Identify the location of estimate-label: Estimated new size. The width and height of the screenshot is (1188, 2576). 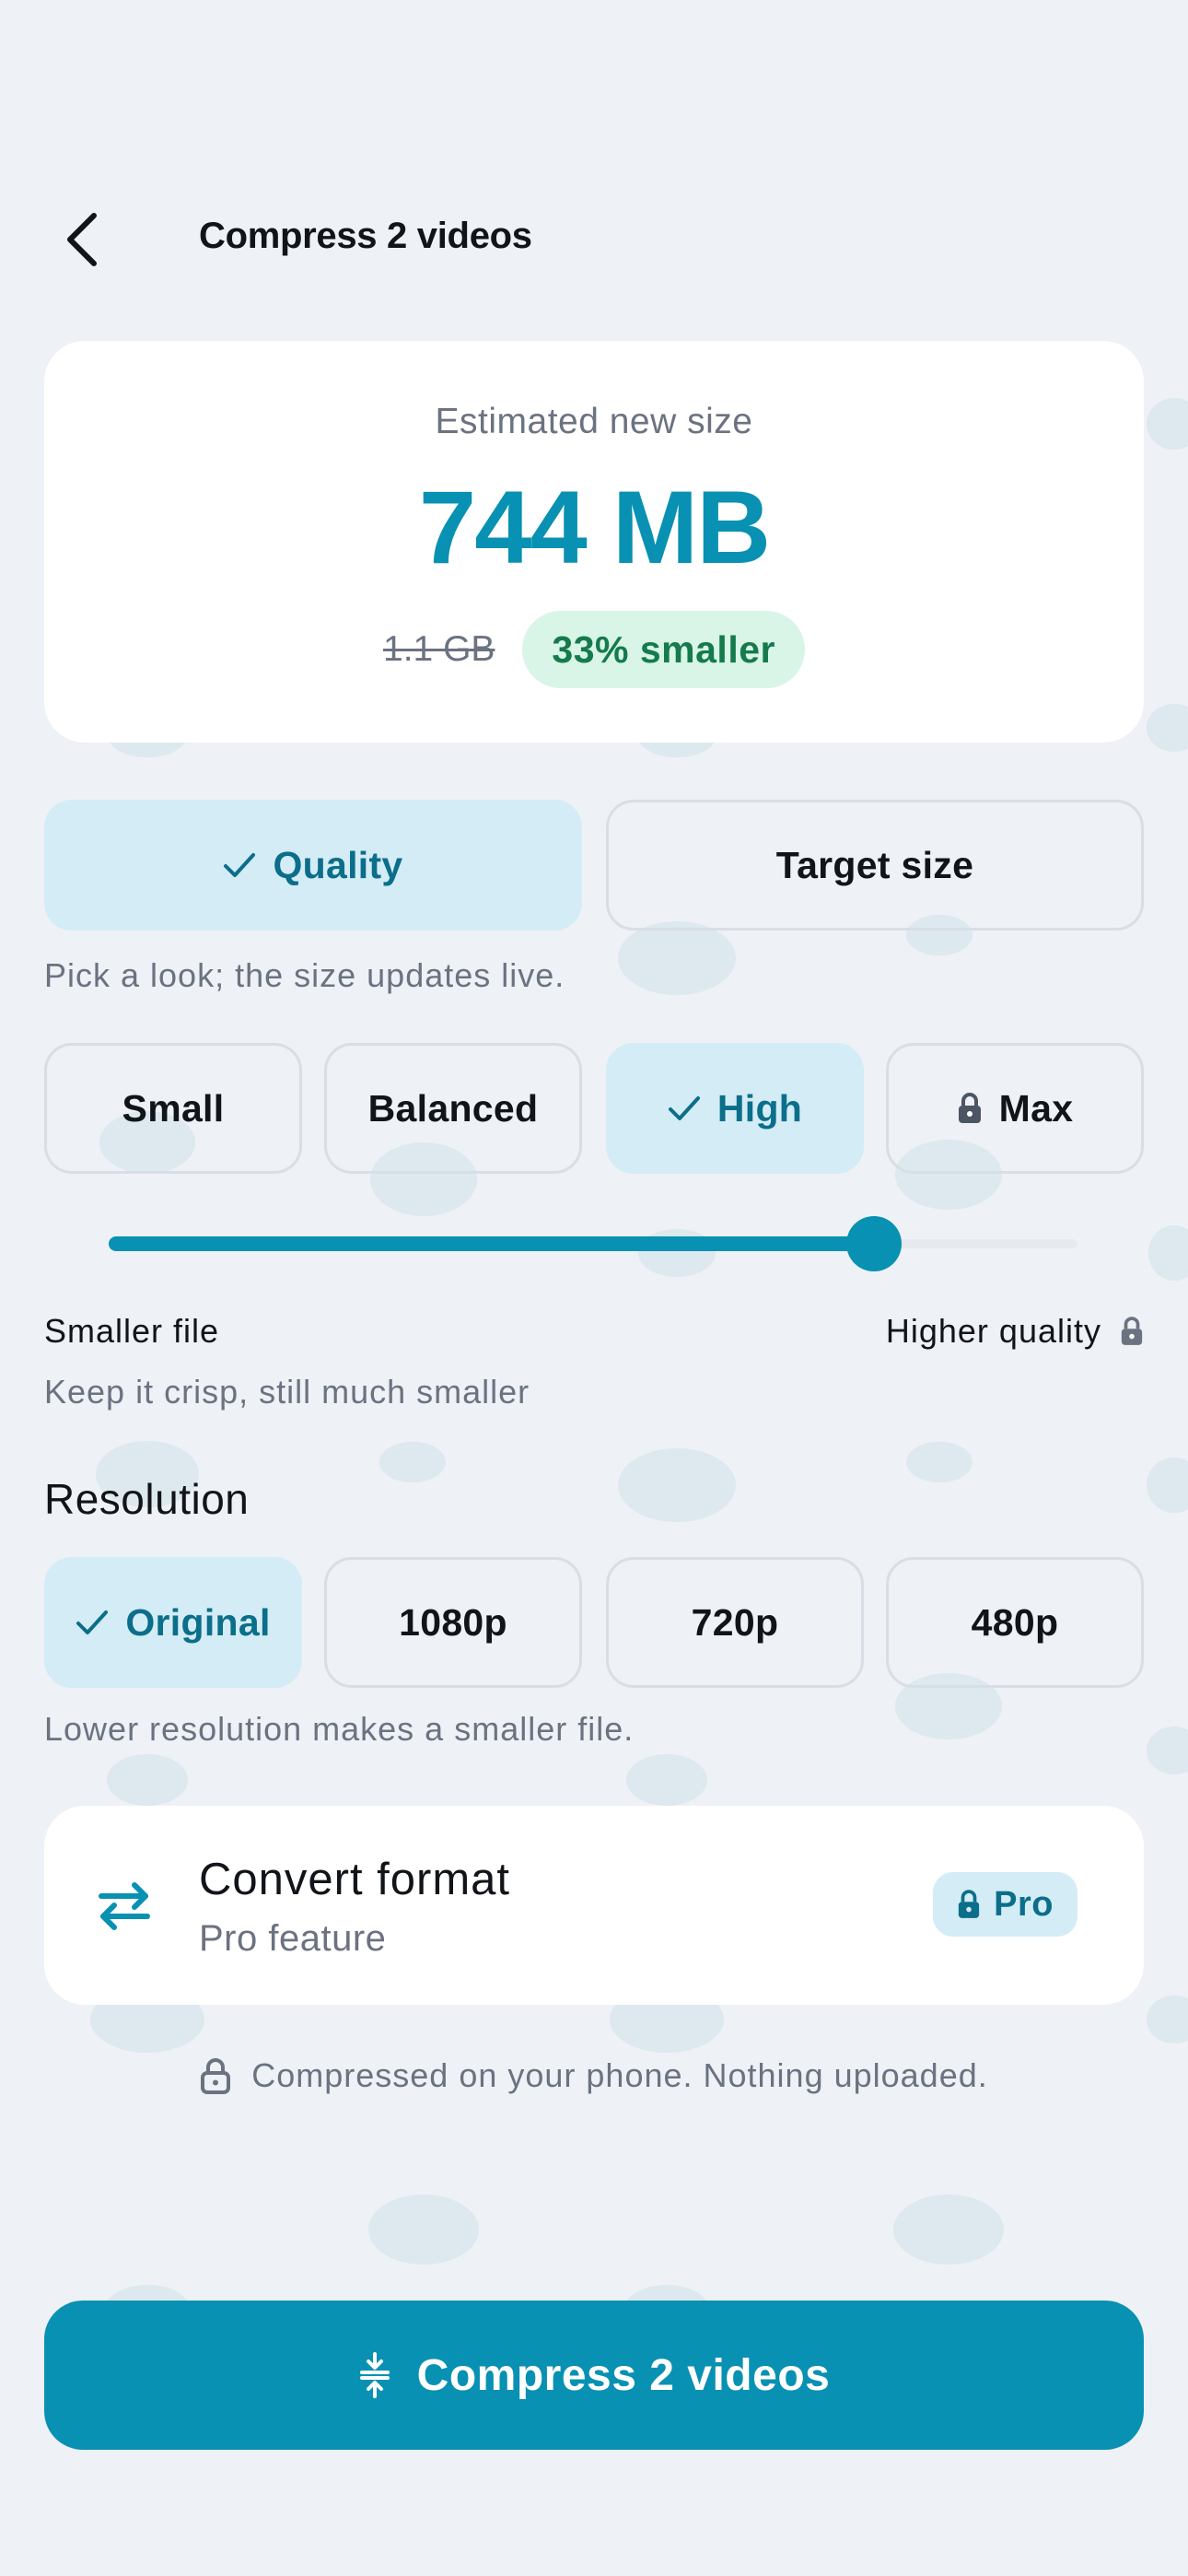
(594, 421).